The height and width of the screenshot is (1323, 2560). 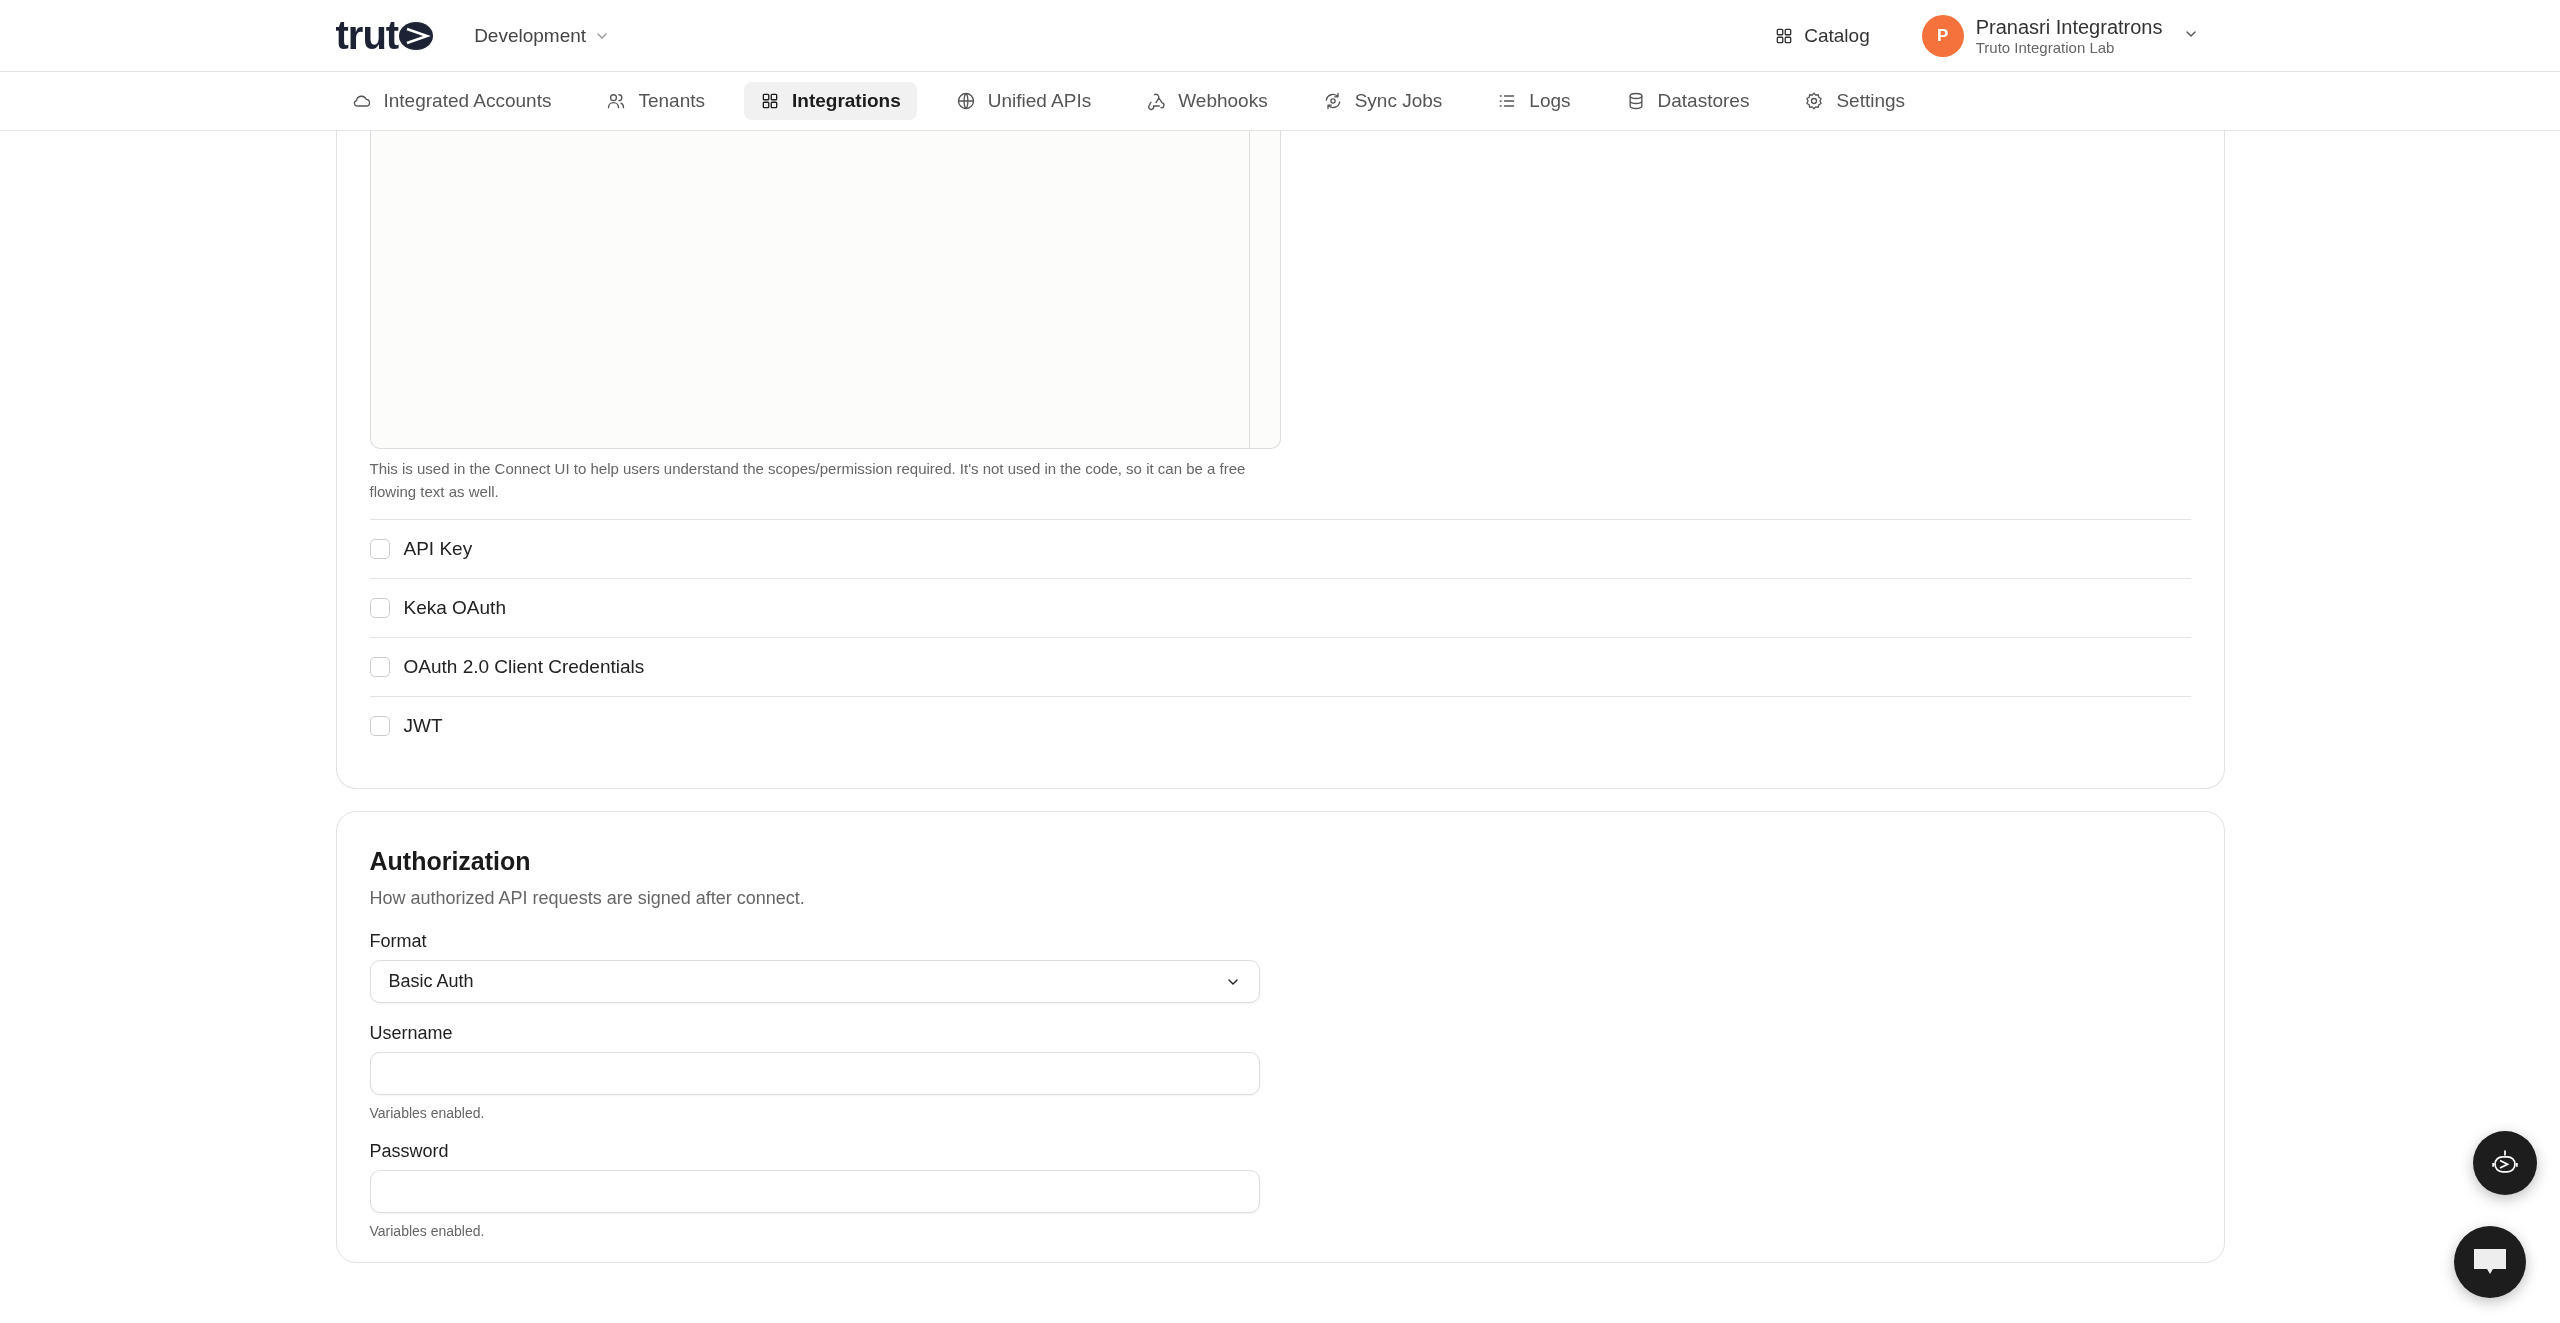 I want to click on catalog-button: Catalog, so click(x=1822, y=35).